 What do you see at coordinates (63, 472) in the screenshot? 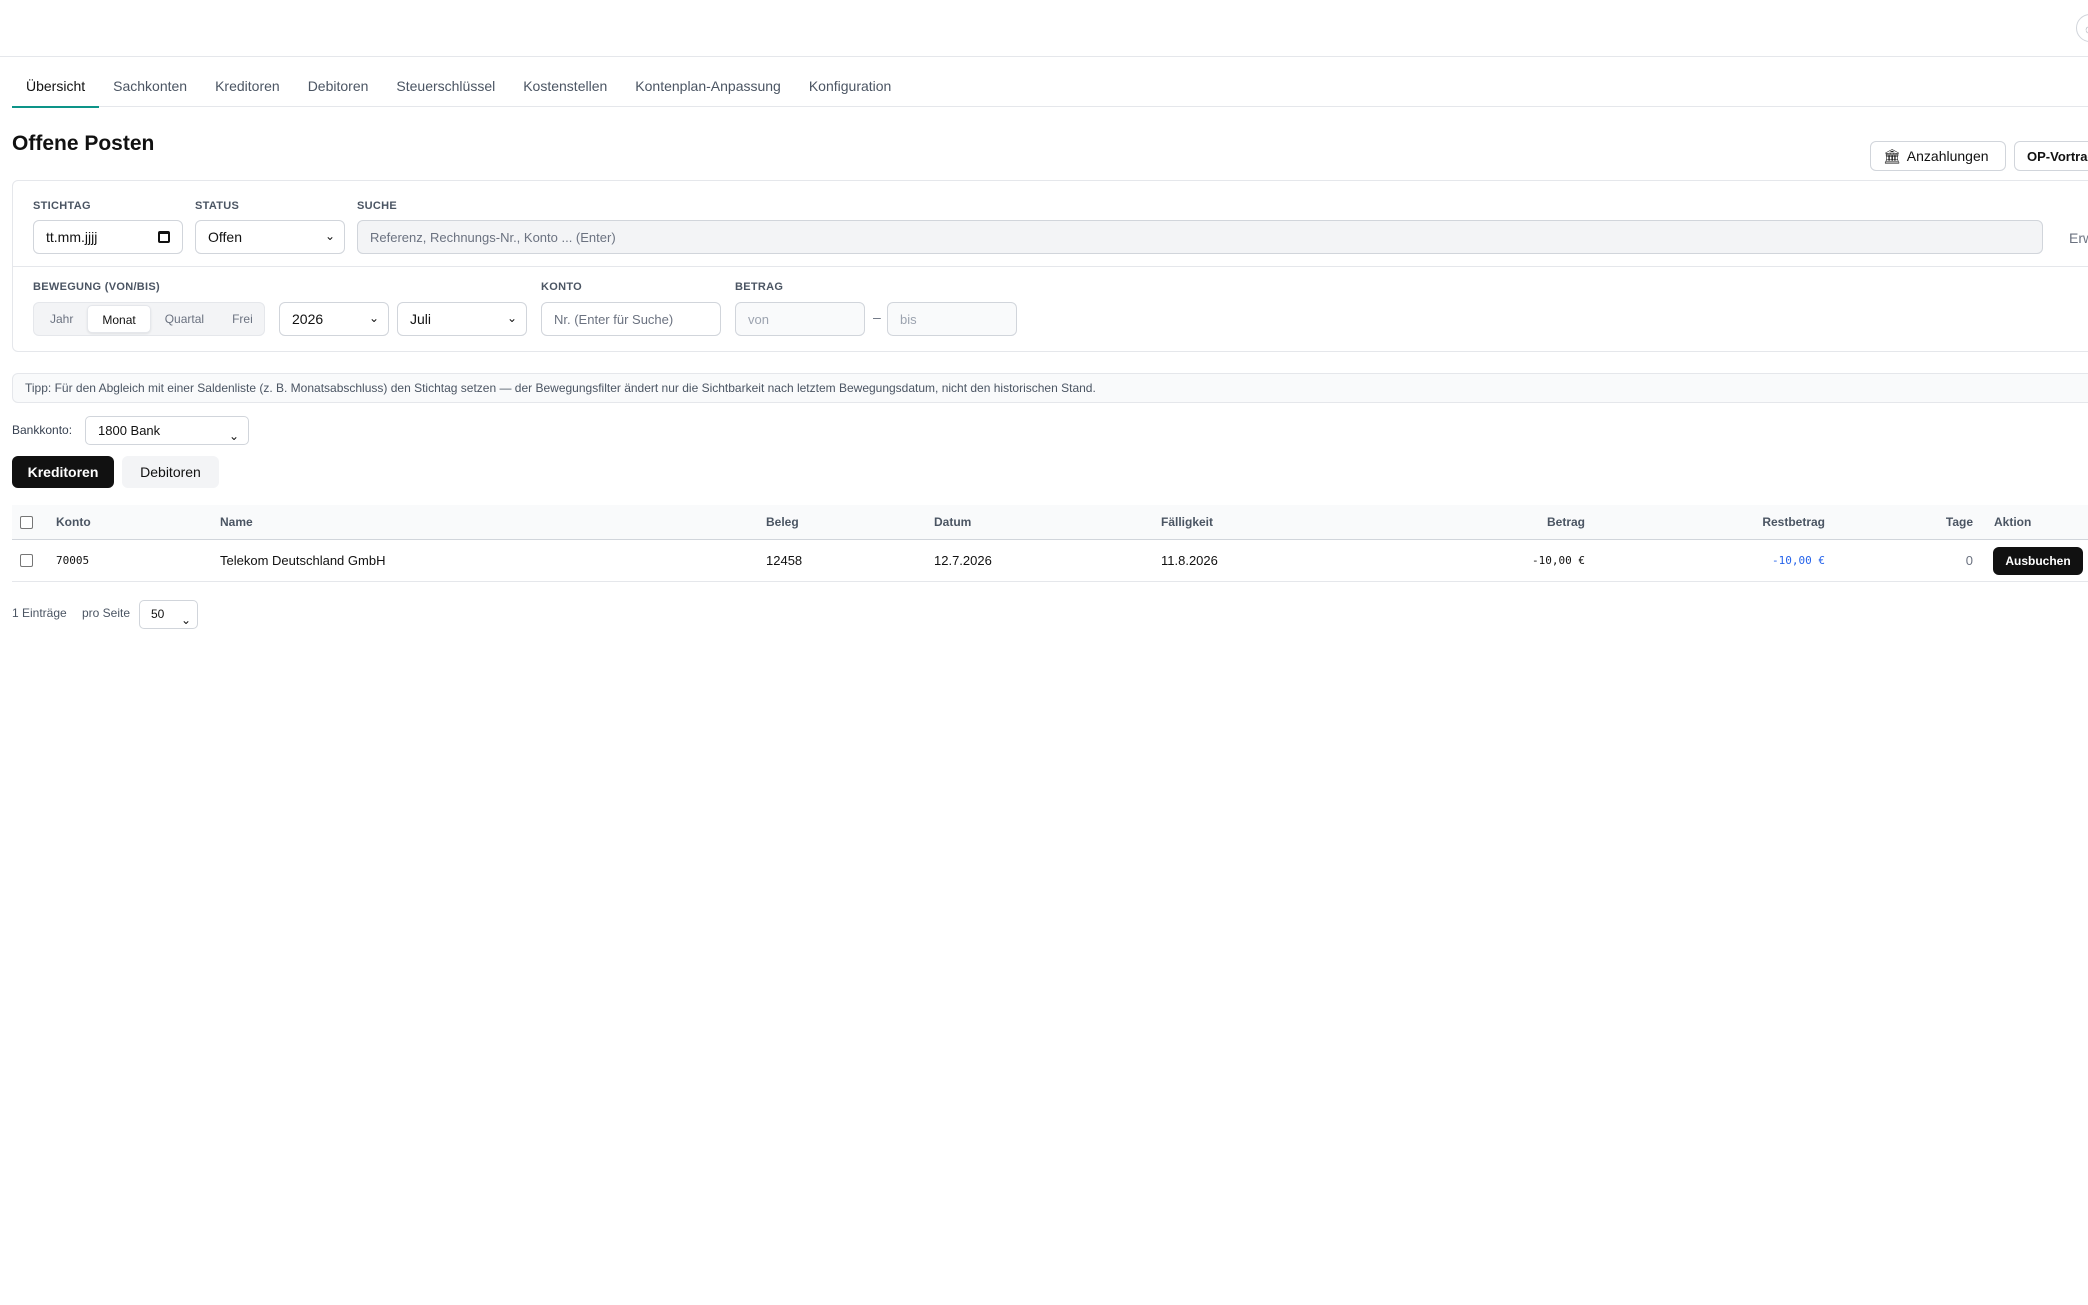
I see `kreditoren-toggle-button: Kreditoren` at bounding box center [63, 472].